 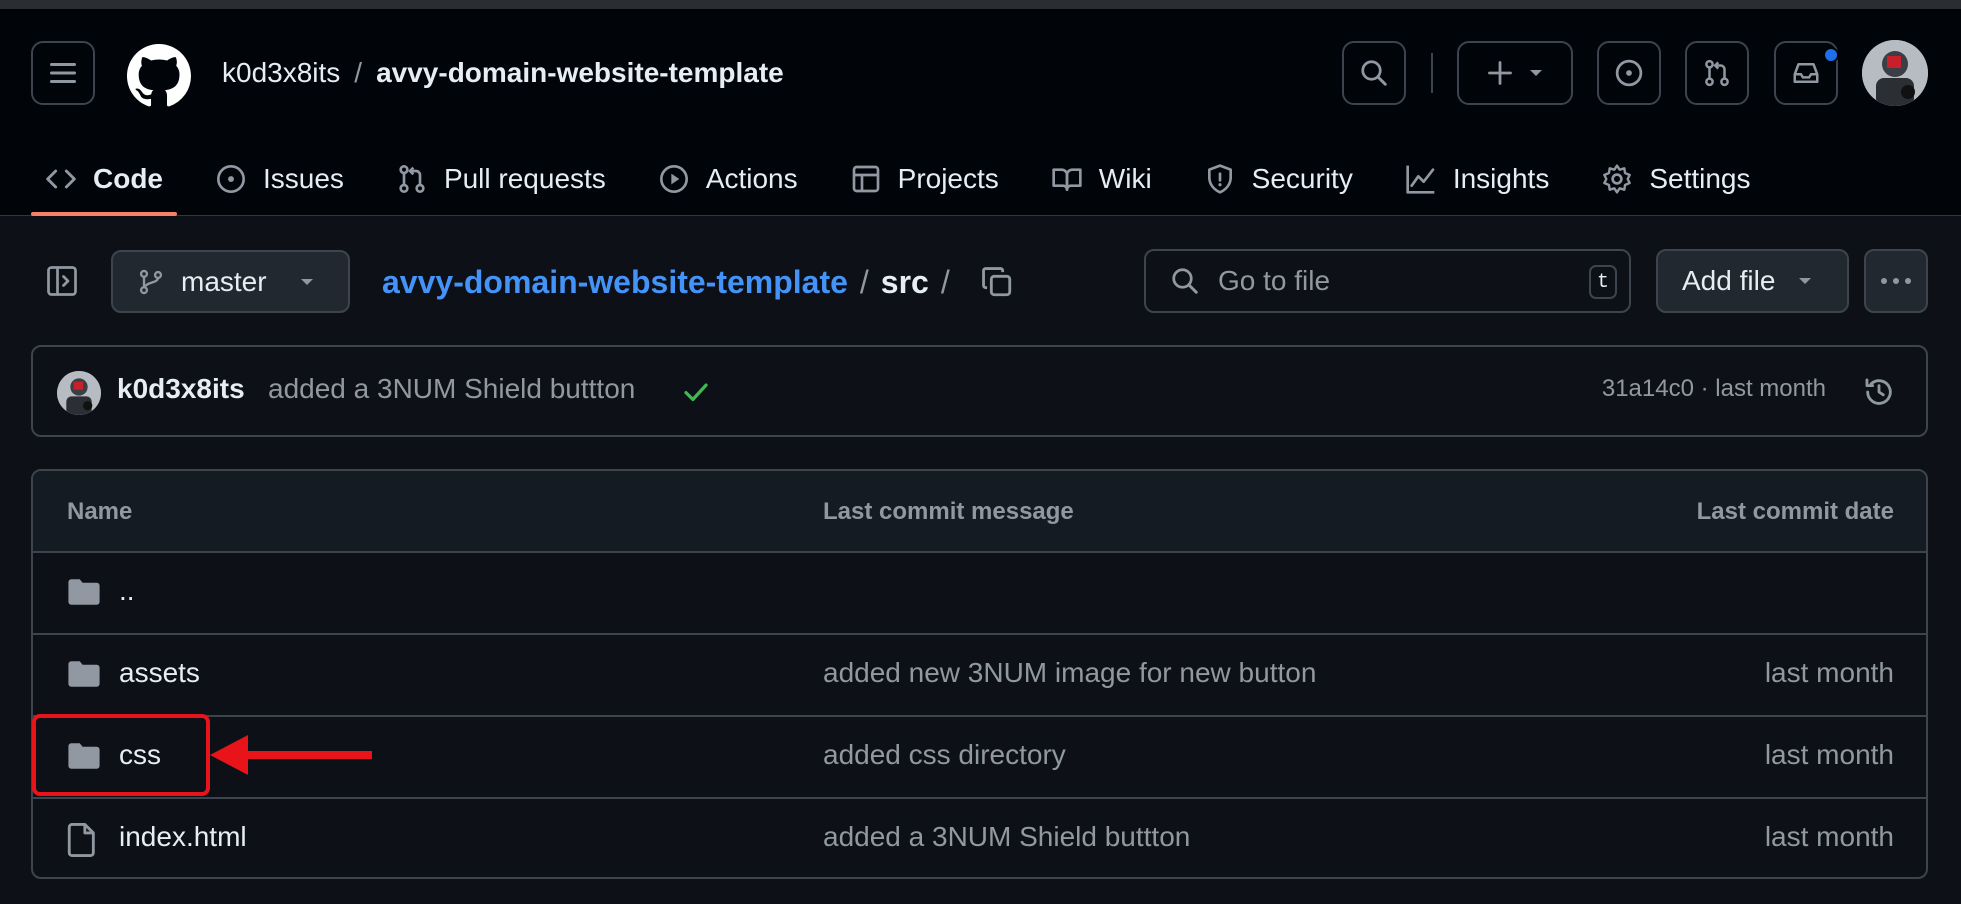 I want to click on search-button, so click(x=1374, y=73).